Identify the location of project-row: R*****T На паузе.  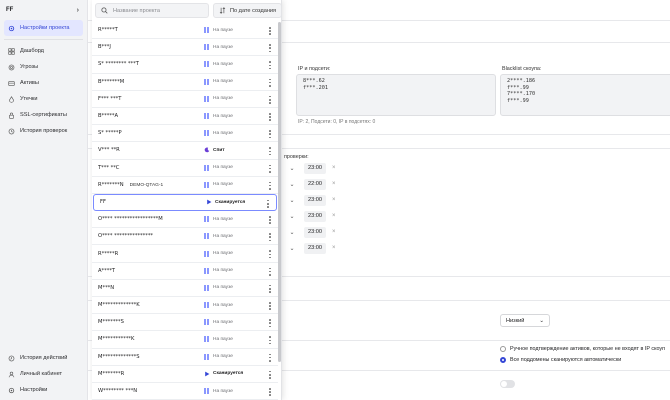
(185, 31).